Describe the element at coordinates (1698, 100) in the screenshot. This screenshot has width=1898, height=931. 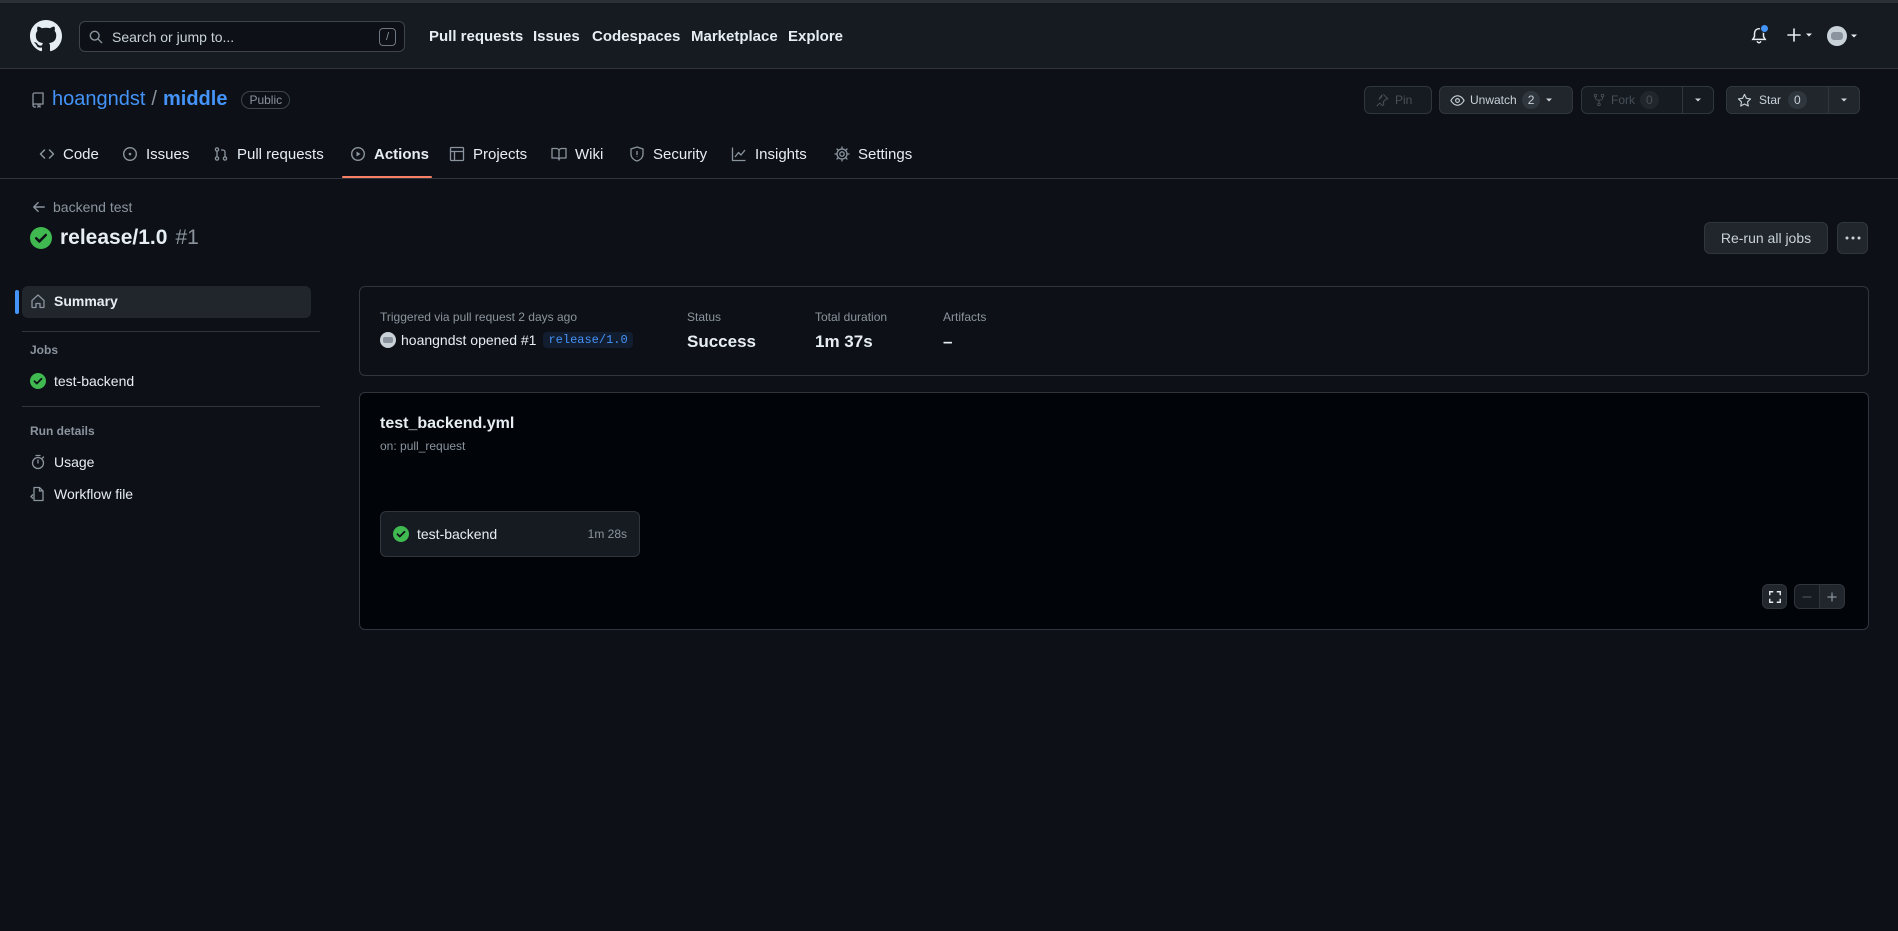
I see `fork-dropdown` at that location.